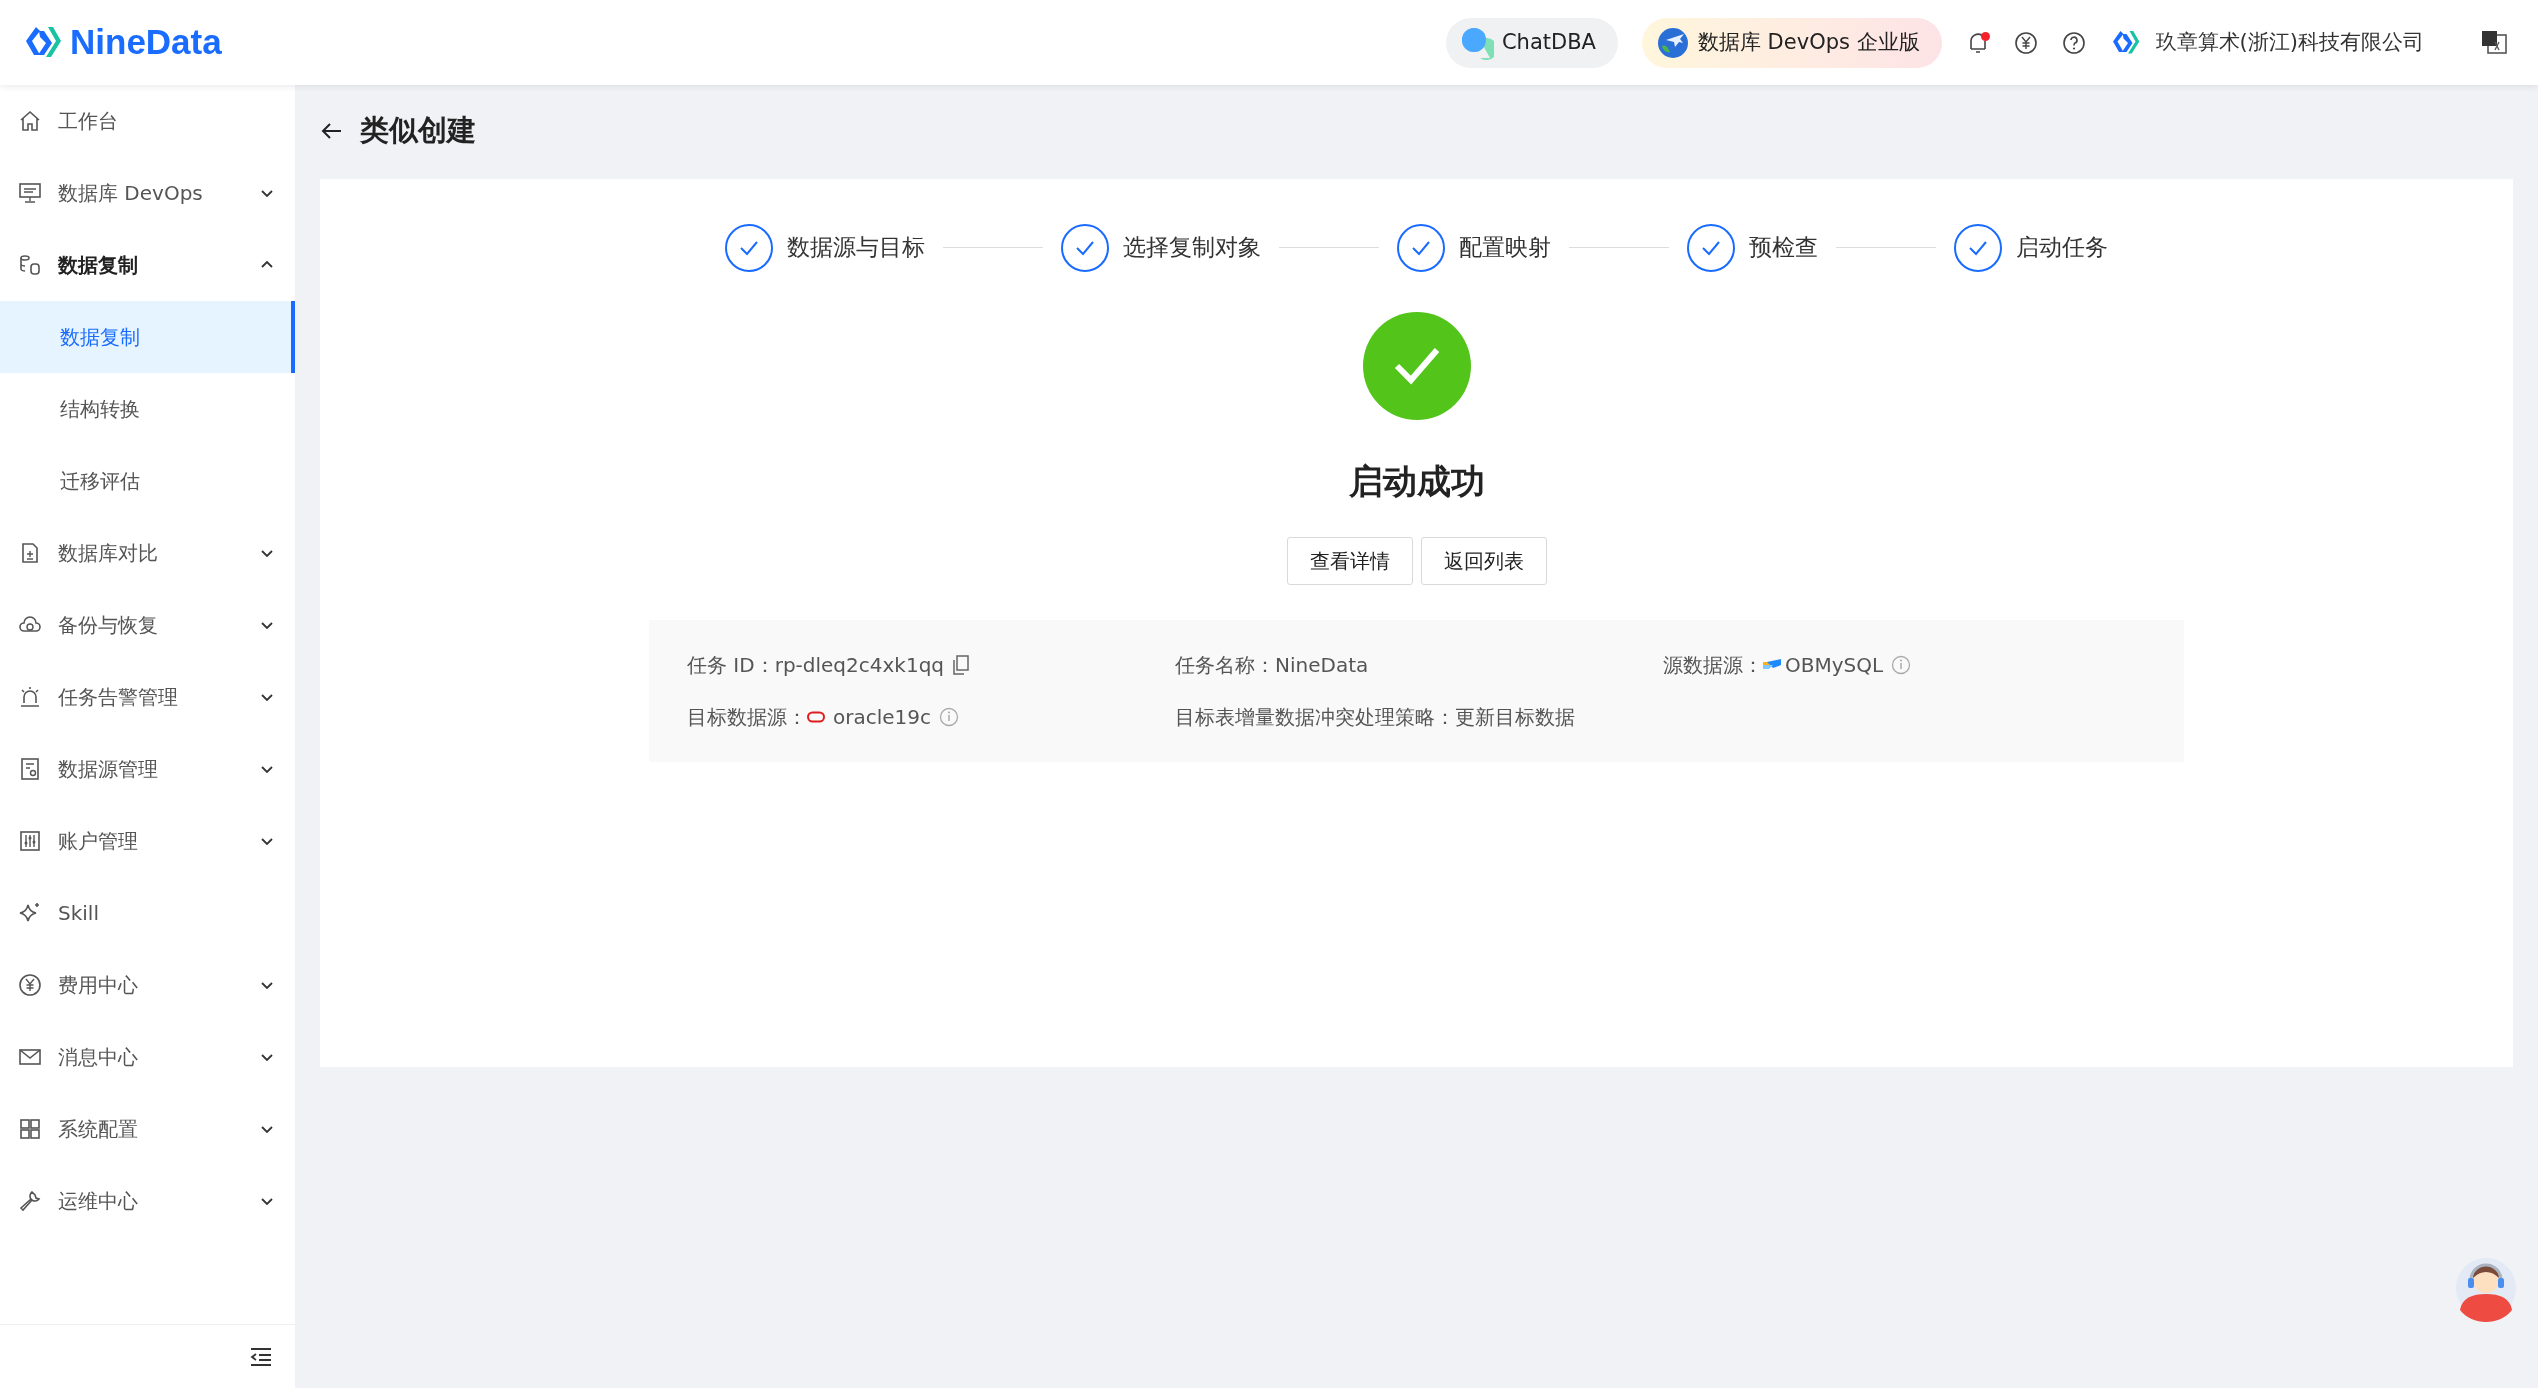  What do you see at coordinates (1531, 42) in the screenshot?
I see `chat-button: ChatDBA` at bounding box center [1531, 42].